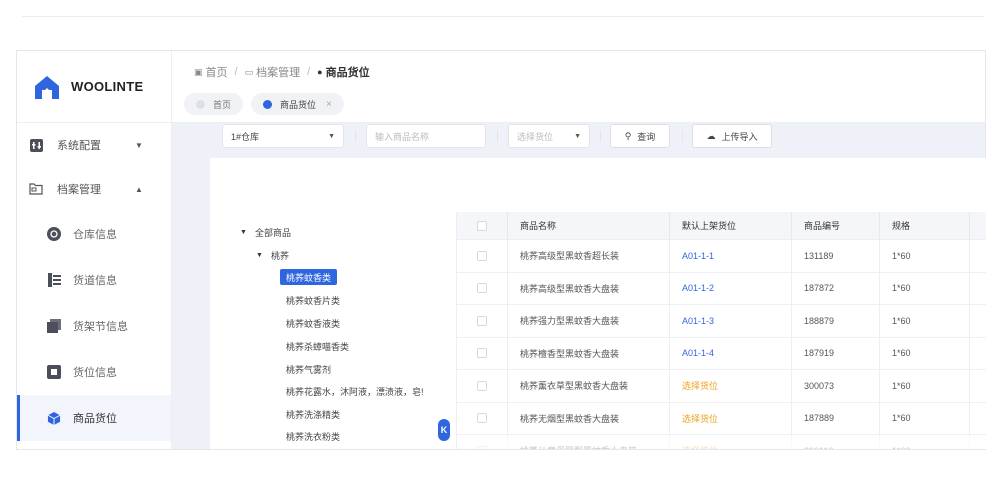 This screenshot has width=1006, height=477. I want to click on sidebar-group-system-config: 系统配置 ▼, so click(94, 145).